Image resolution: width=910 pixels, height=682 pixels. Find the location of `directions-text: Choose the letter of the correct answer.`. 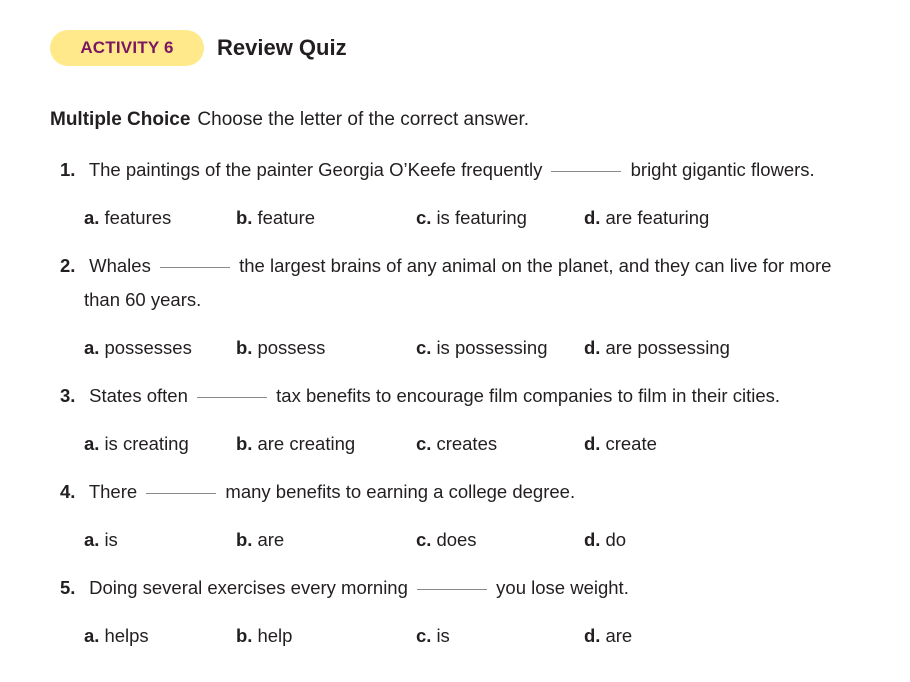

directions-text: Choose the letter of the correct answer. is located at coordinates (363, 119).